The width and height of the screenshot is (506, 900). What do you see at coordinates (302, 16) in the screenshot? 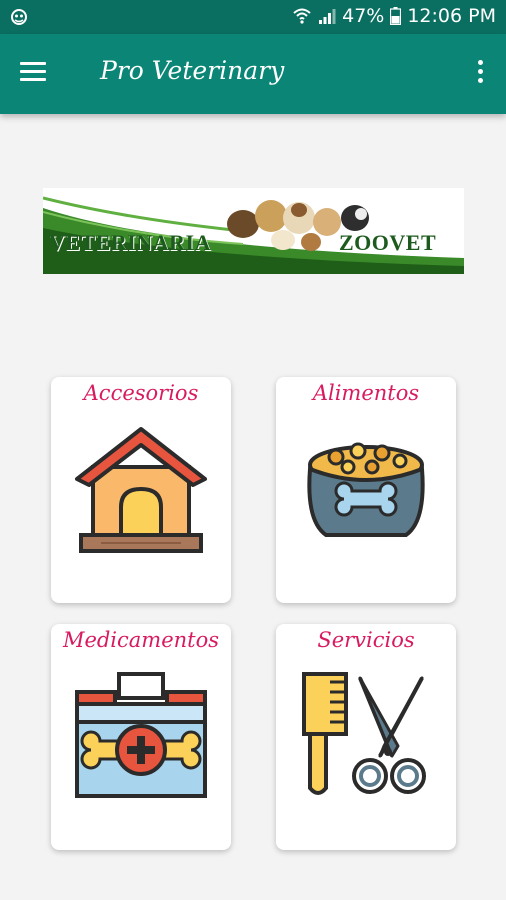
I see `wifi-icon` at bounding box center [302, 16].